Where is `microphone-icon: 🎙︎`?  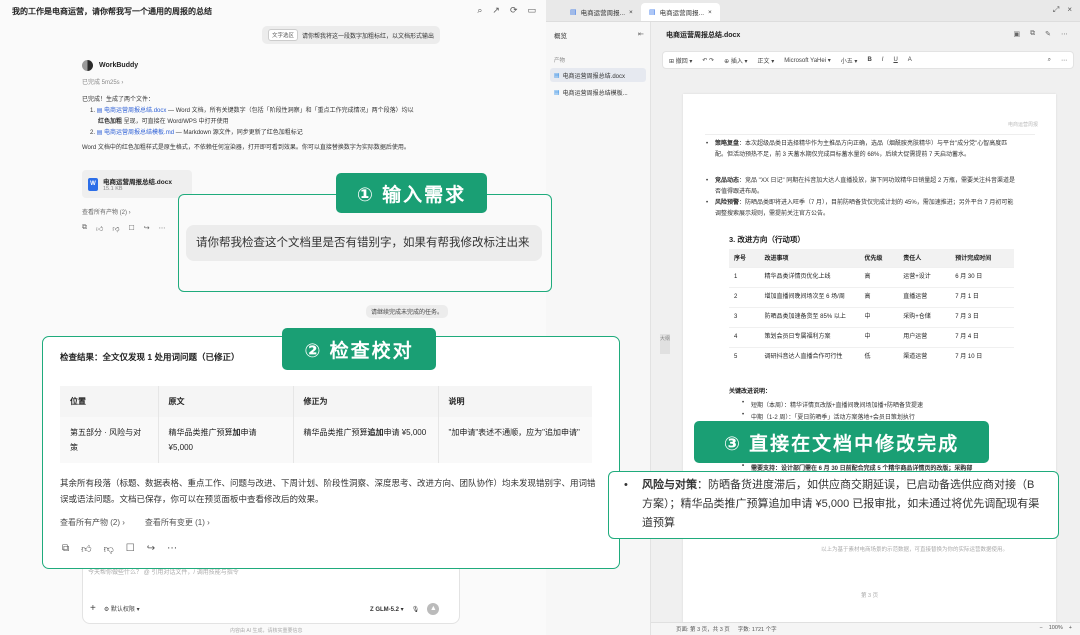 microphone-icon: 🎙︎ is located at coordinates (416, 609).